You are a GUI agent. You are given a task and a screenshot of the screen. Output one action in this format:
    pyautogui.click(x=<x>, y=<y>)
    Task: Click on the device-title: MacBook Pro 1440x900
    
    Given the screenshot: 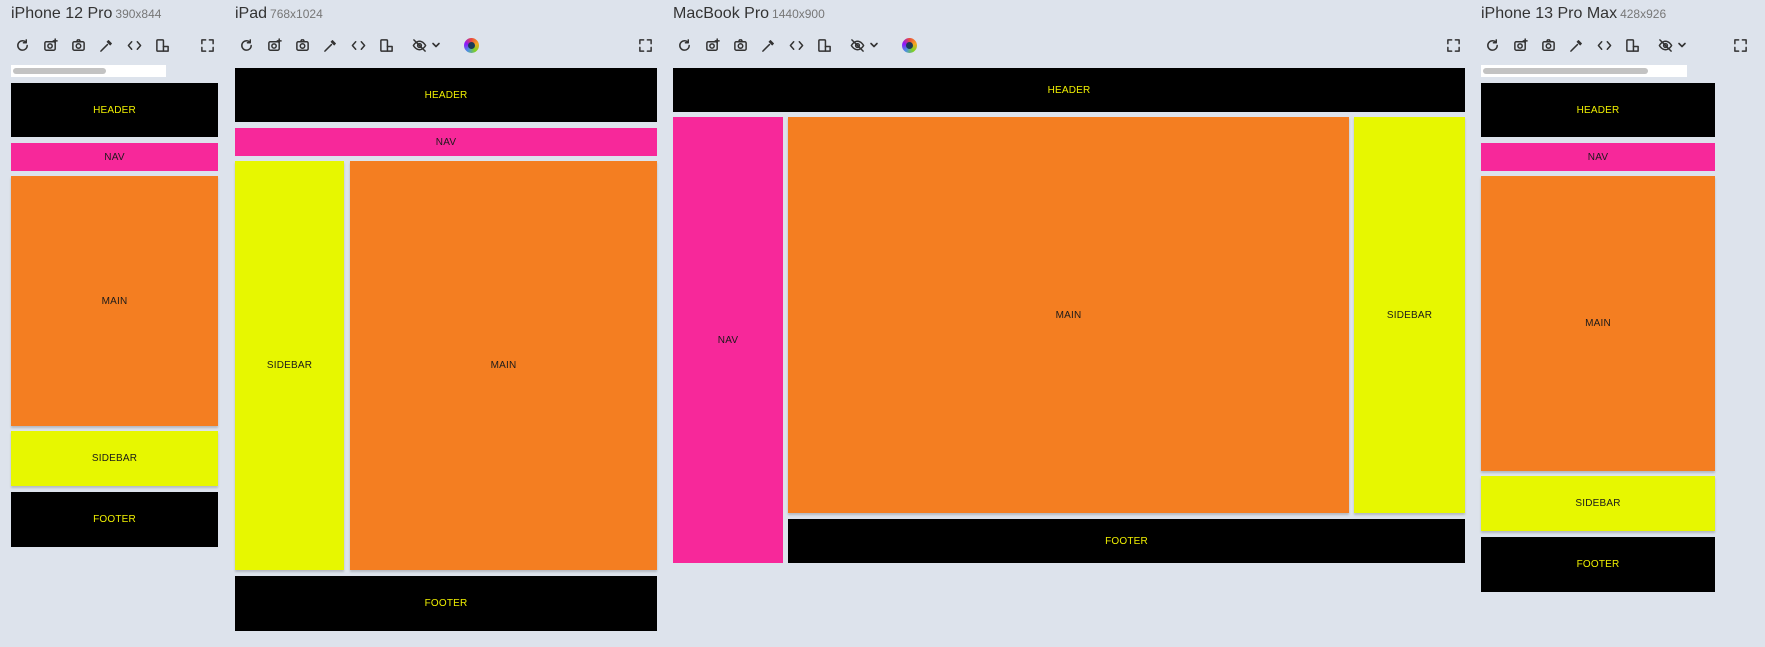 What is the action you would take?
    pyautogui.click(x=749, y=14)
    